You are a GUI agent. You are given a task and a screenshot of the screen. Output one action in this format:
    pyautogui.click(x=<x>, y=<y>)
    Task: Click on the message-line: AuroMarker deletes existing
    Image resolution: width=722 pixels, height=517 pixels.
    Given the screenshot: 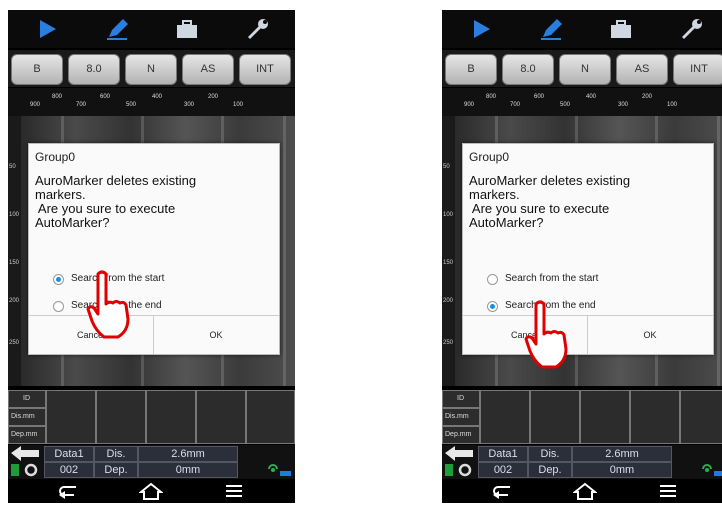 What is the action you would take?
    pyautogui.click(x=550, y=180)
    